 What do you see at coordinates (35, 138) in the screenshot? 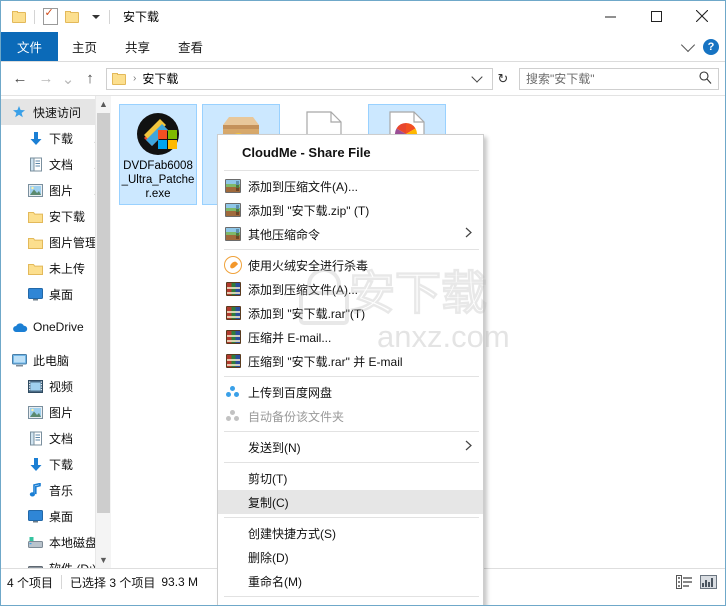
I see `download-arrow-icon` at bounding box center [35, 138].